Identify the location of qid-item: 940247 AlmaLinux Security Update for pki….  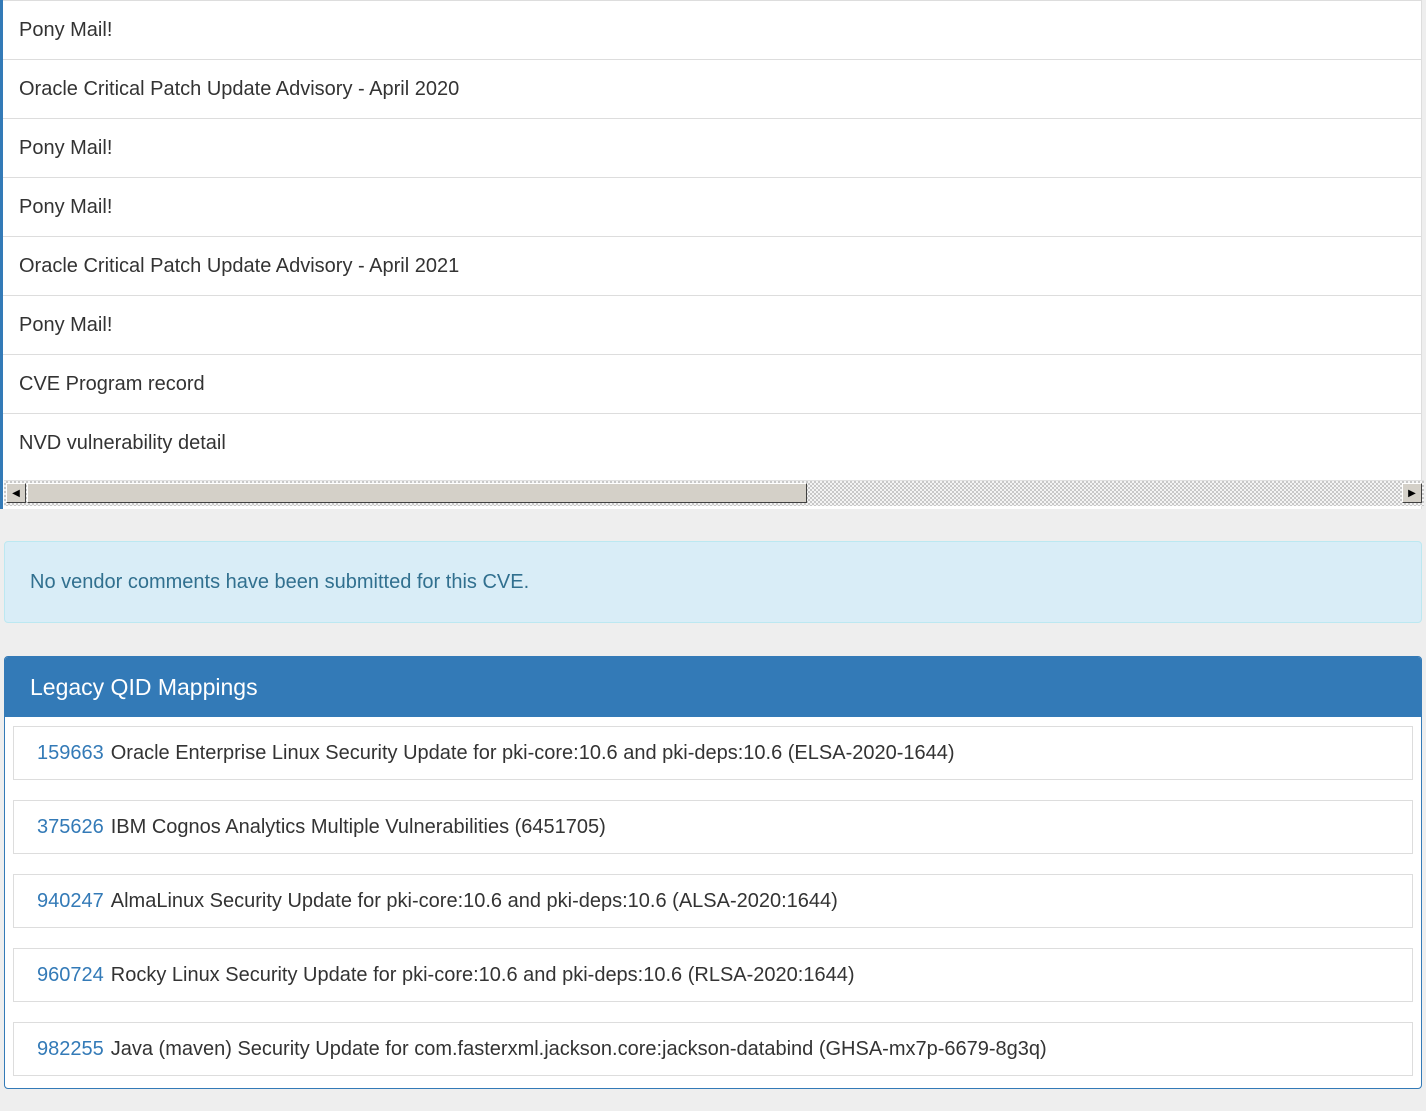
(713, 901).